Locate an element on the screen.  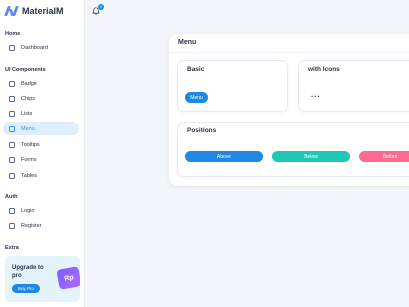
section-title-home: Home is located at coordinates (13, 34).